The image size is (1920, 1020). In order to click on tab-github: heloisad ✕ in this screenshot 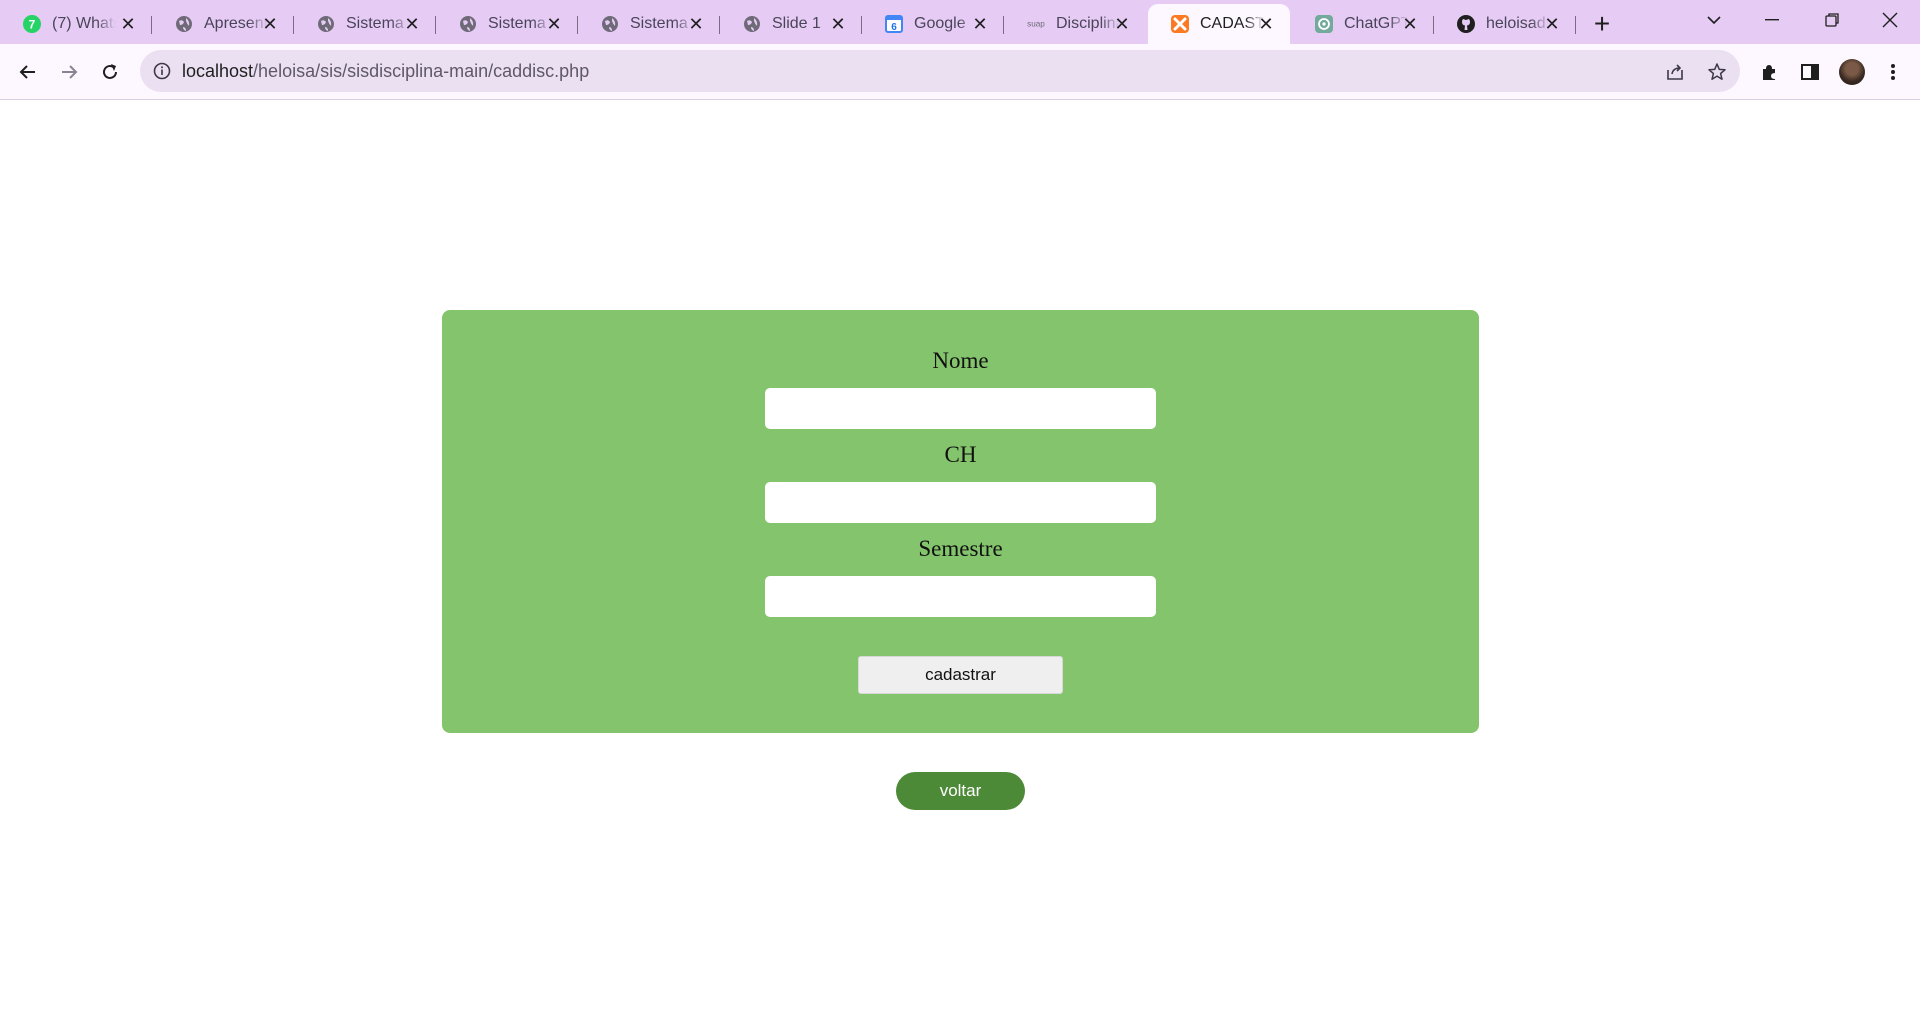, I will do `click(1505, 24)`.